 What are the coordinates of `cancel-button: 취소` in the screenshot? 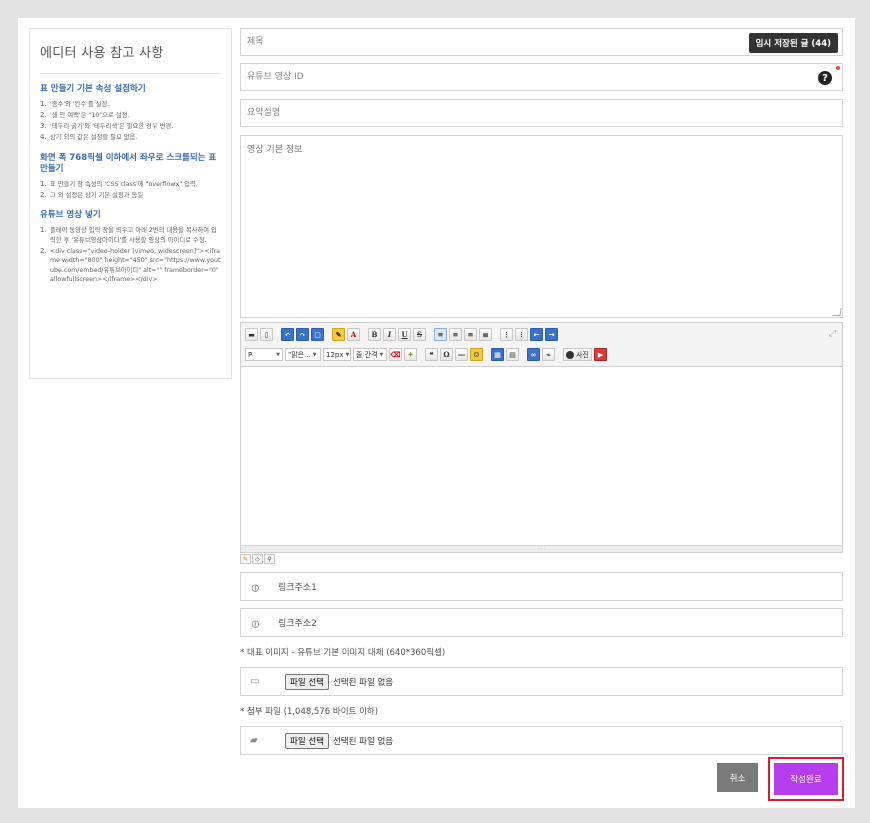 It's located at (737, 777).